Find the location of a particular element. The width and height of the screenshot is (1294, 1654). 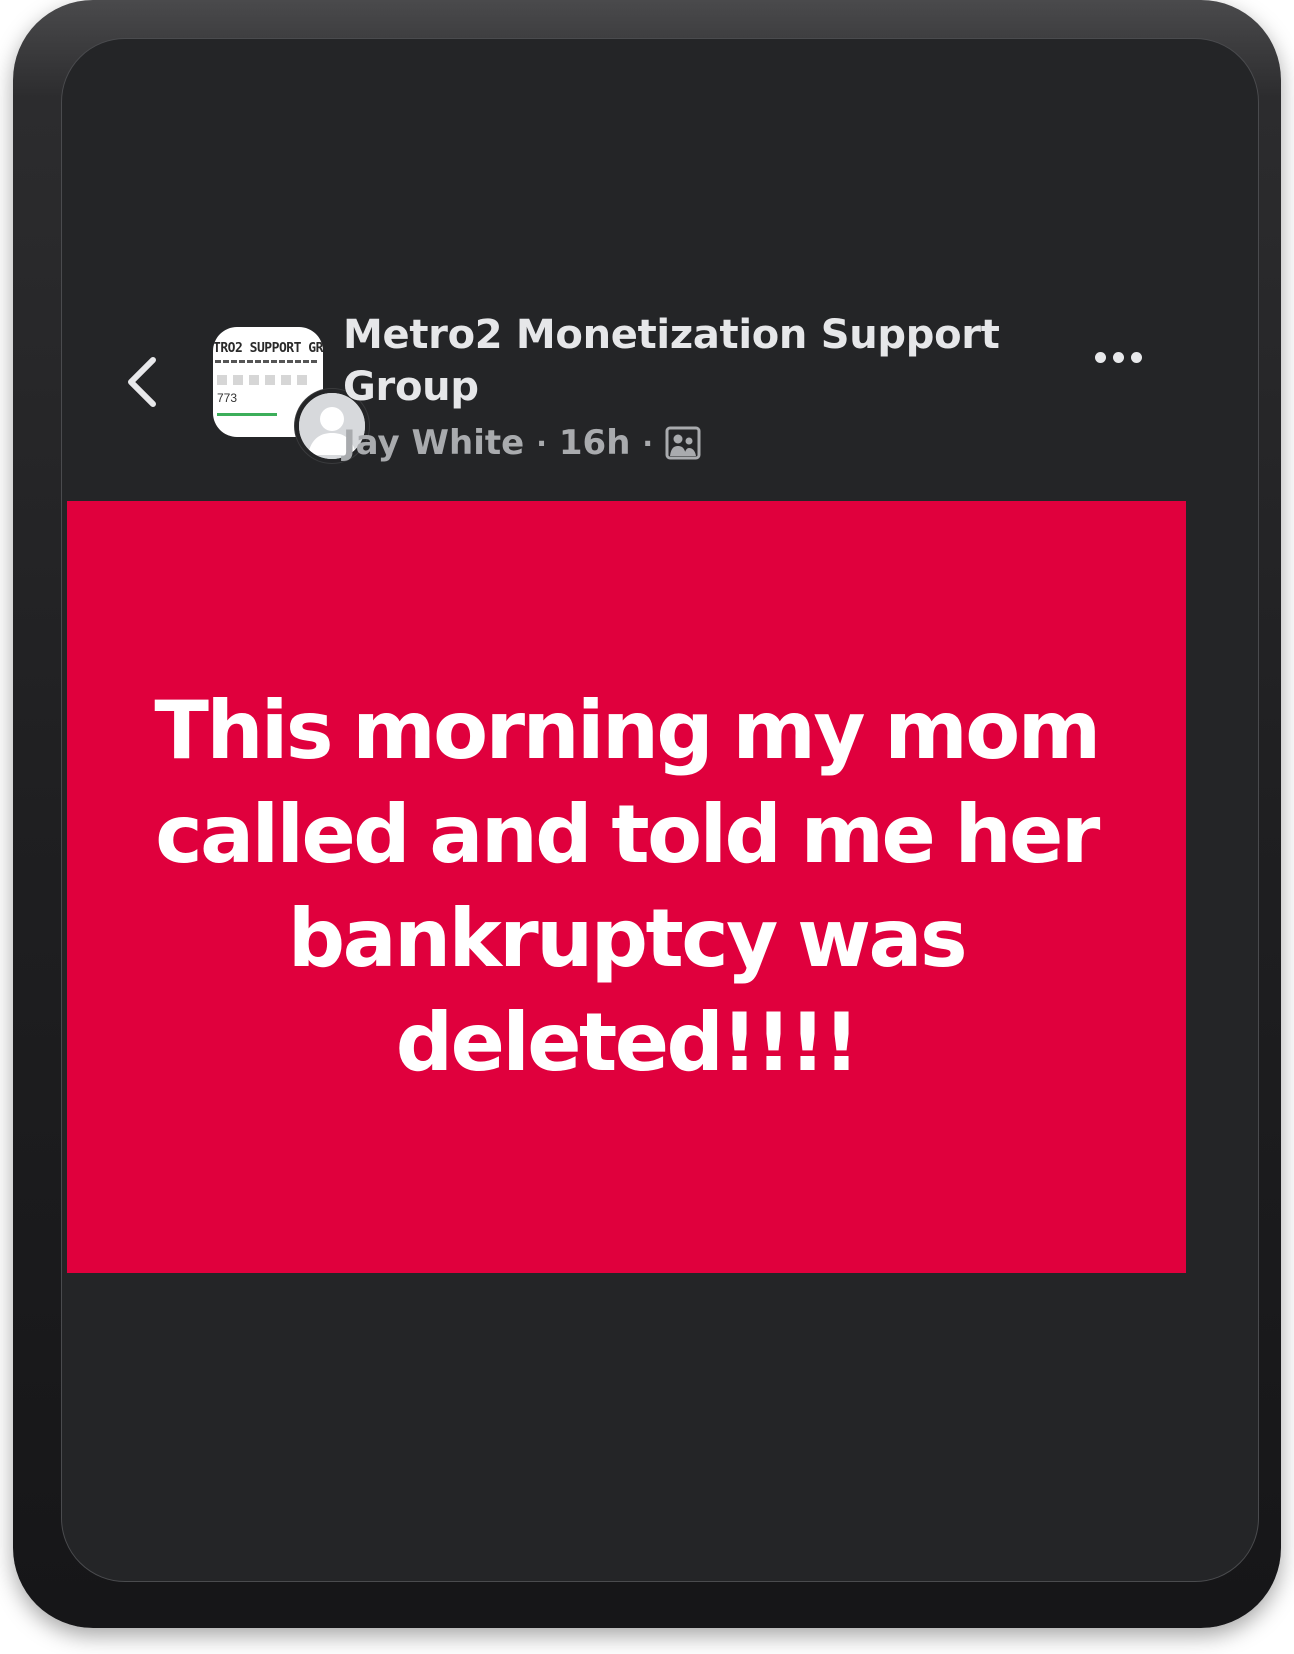

post-meta: Jay White · 16h · is located at coordinates (522, 443).